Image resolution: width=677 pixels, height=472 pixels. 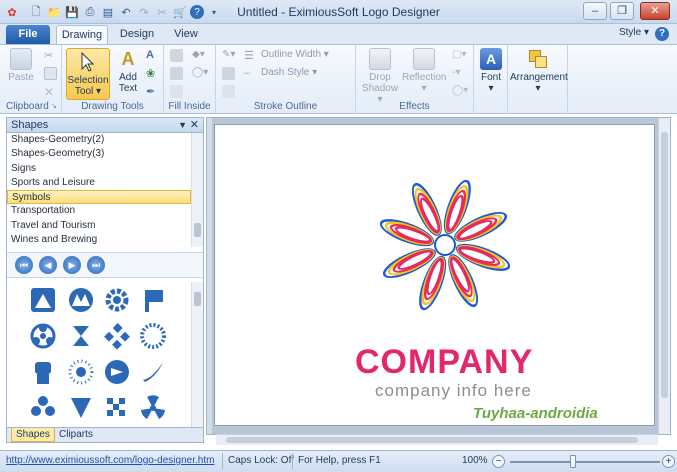 What do you see at coordinates (664, 265) in the screenshot?
I see `vertical-scroll-thumb` at bounding box center [664, 265].